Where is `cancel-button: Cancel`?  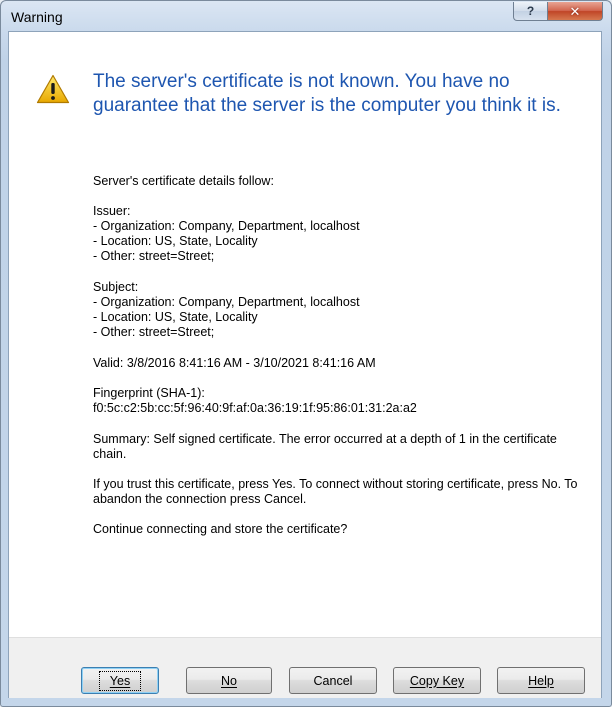 cancel-button: Cancel is located at coordinates (333, 680).